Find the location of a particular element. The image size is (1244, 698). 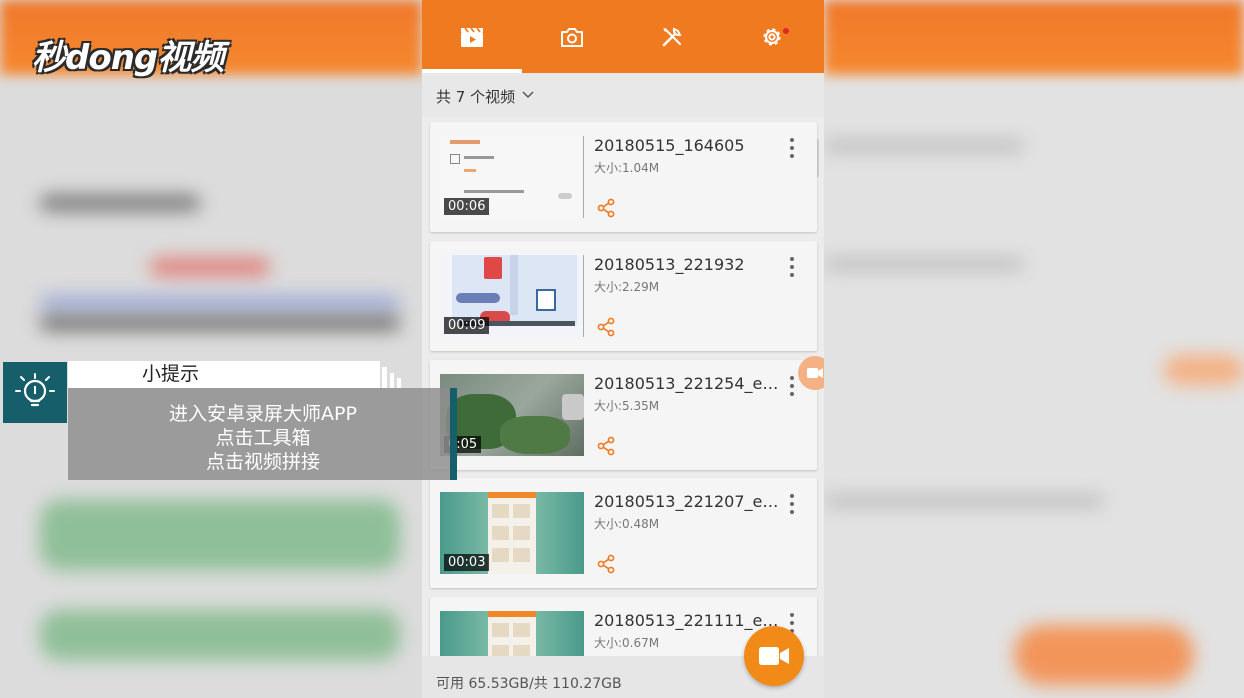

video-clapper-icon is located at coordinates (472, 36).